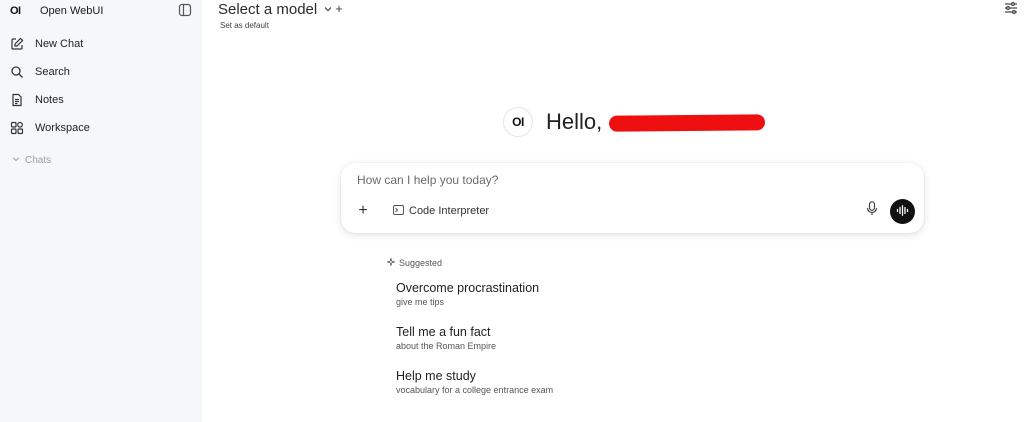 The width and height of the screenshot is (1024, 422). I want to click on suggestion-title: Overcome procrastination, so click(468, 288).